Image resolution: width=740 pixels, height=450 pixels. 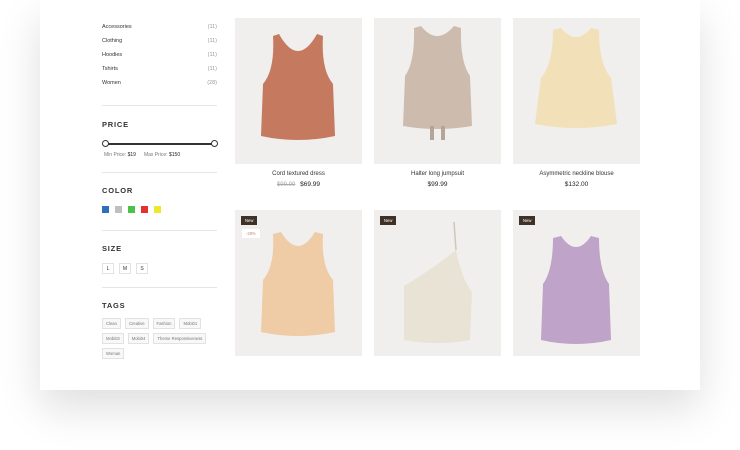 What do you see at coordinates (114, 305) in the screenshot?
I see `tags-title: TAGS` at bounding box center [114, 305].